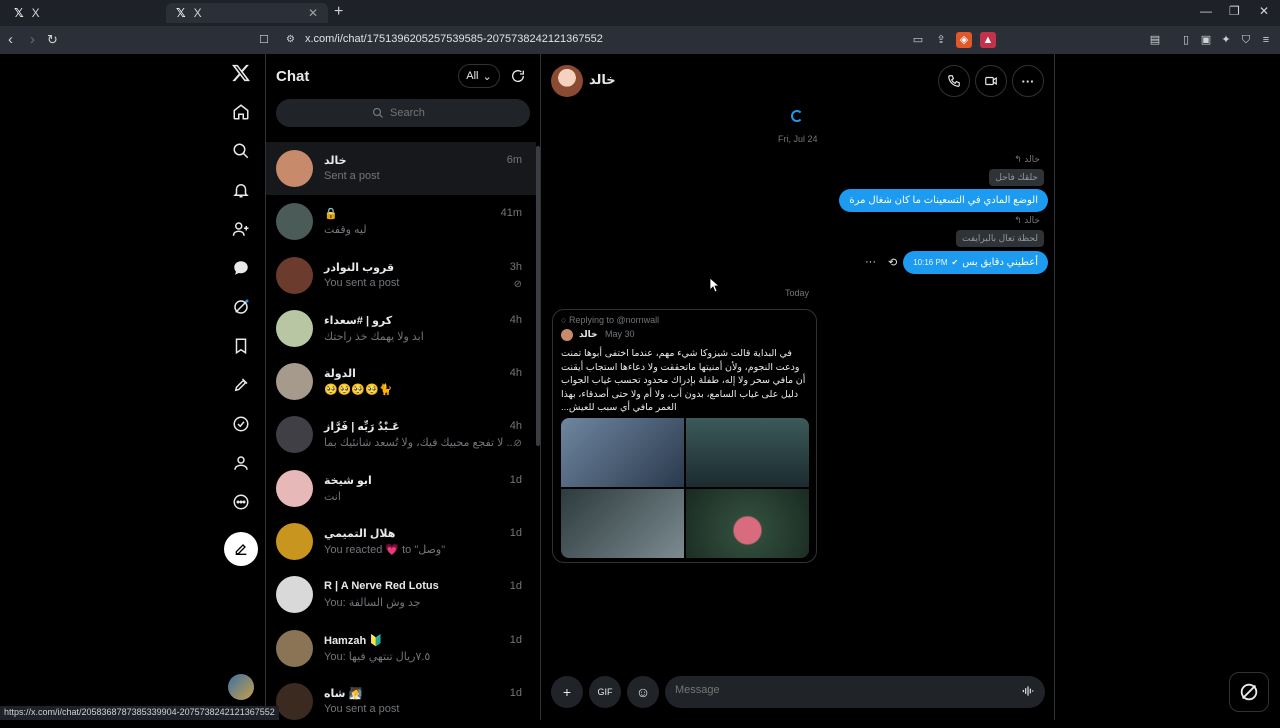 The image size is (1280, 728). Describe the element at coordinates (487, 76) in the screenshot. I see `chevron-down-icon: ⌄` at that location.